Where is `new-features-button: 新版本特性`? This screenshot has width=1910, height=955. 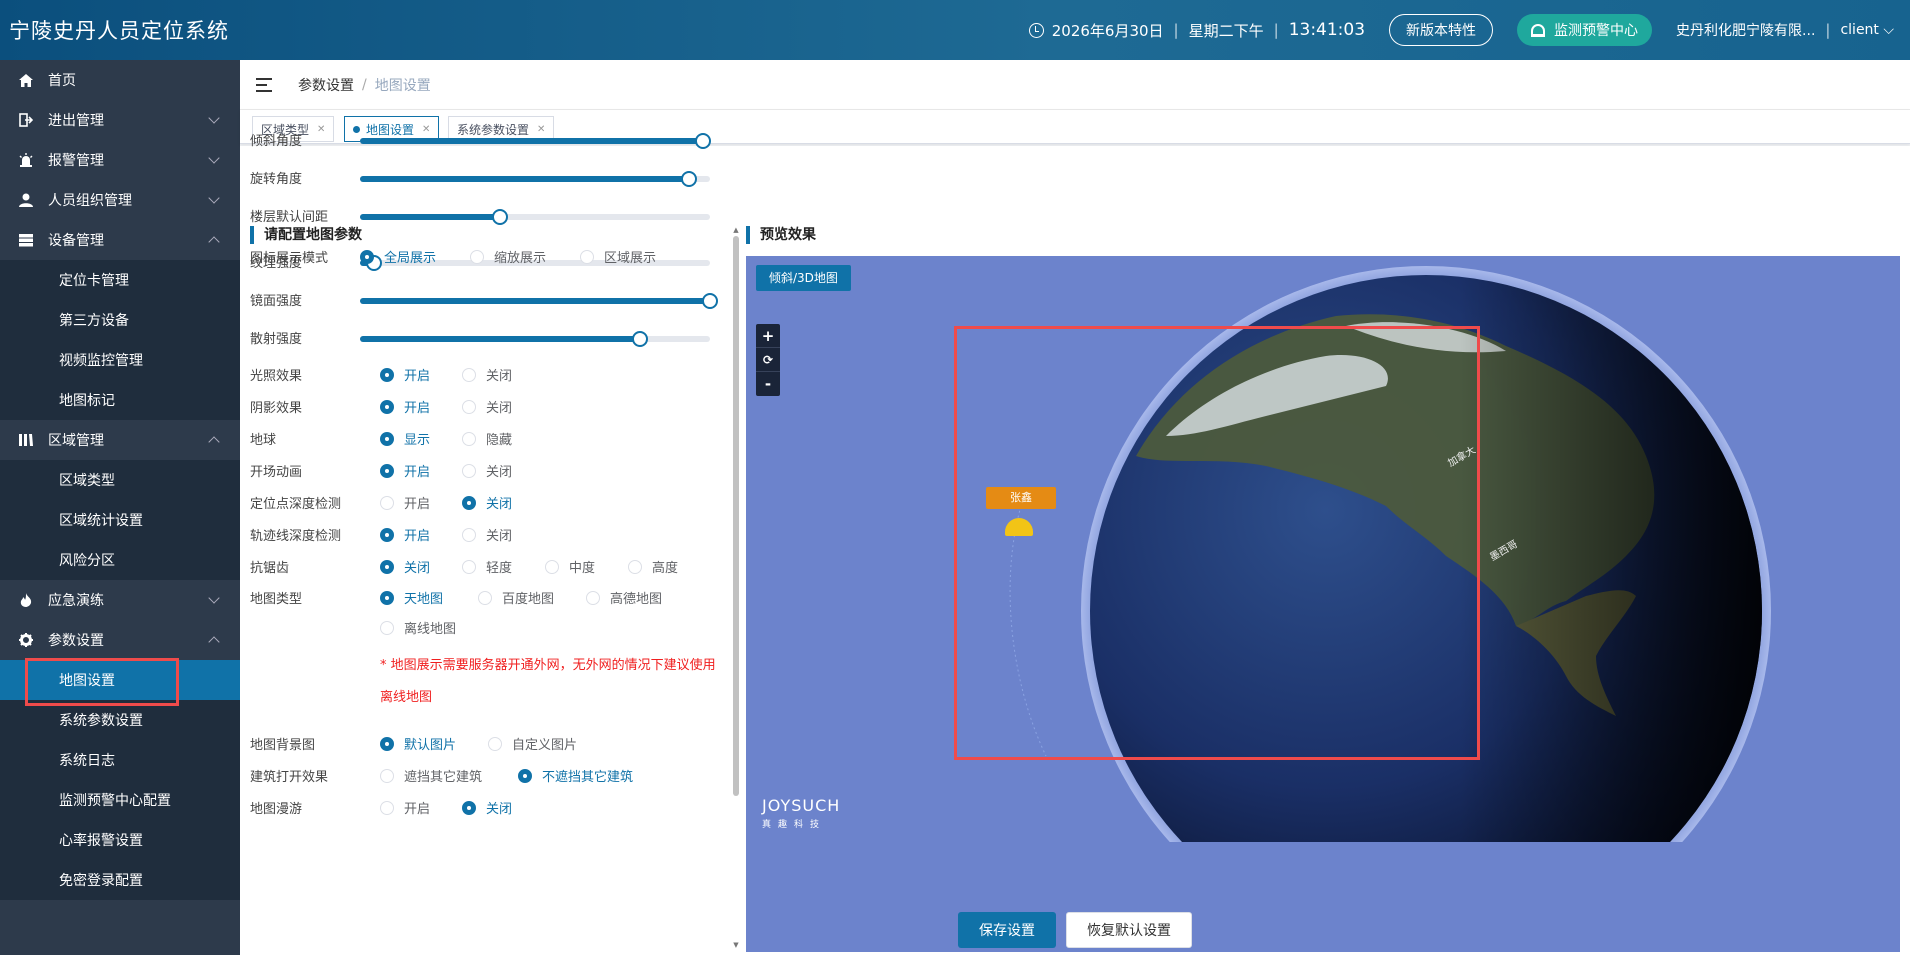 new-features-button: 新版本特性 is located at coordinates (1441, 30).